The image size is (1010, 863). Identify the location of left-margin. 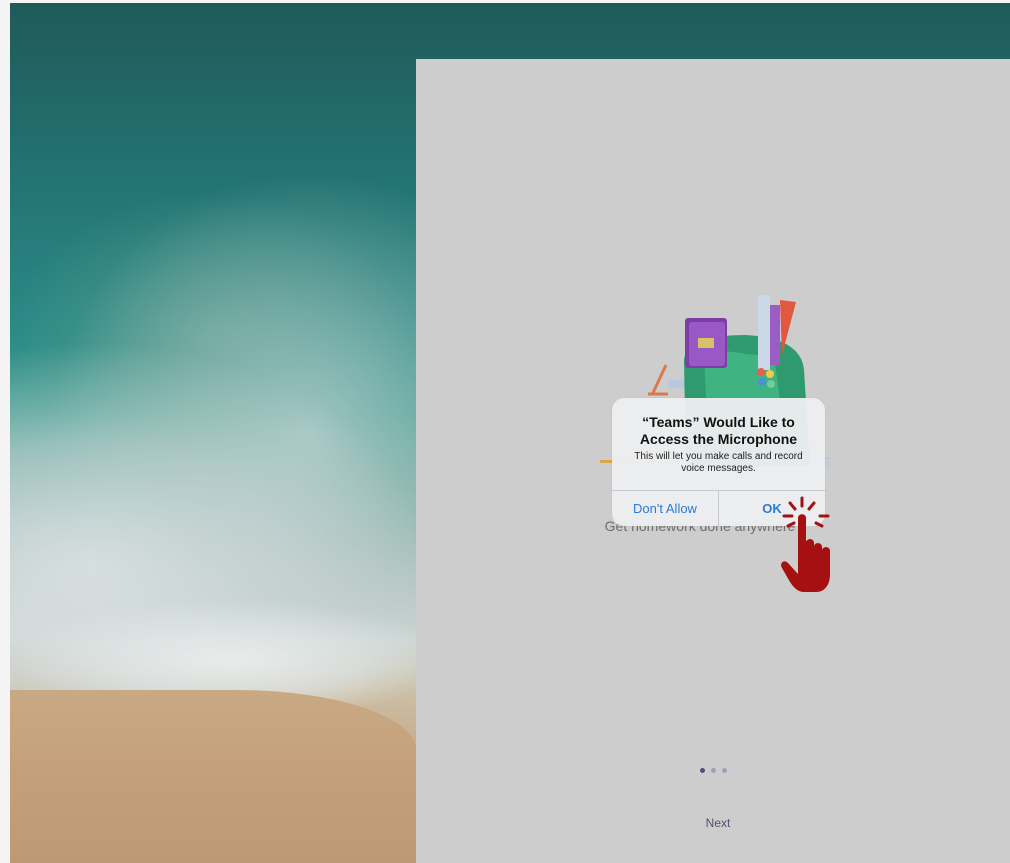
(5, 431).